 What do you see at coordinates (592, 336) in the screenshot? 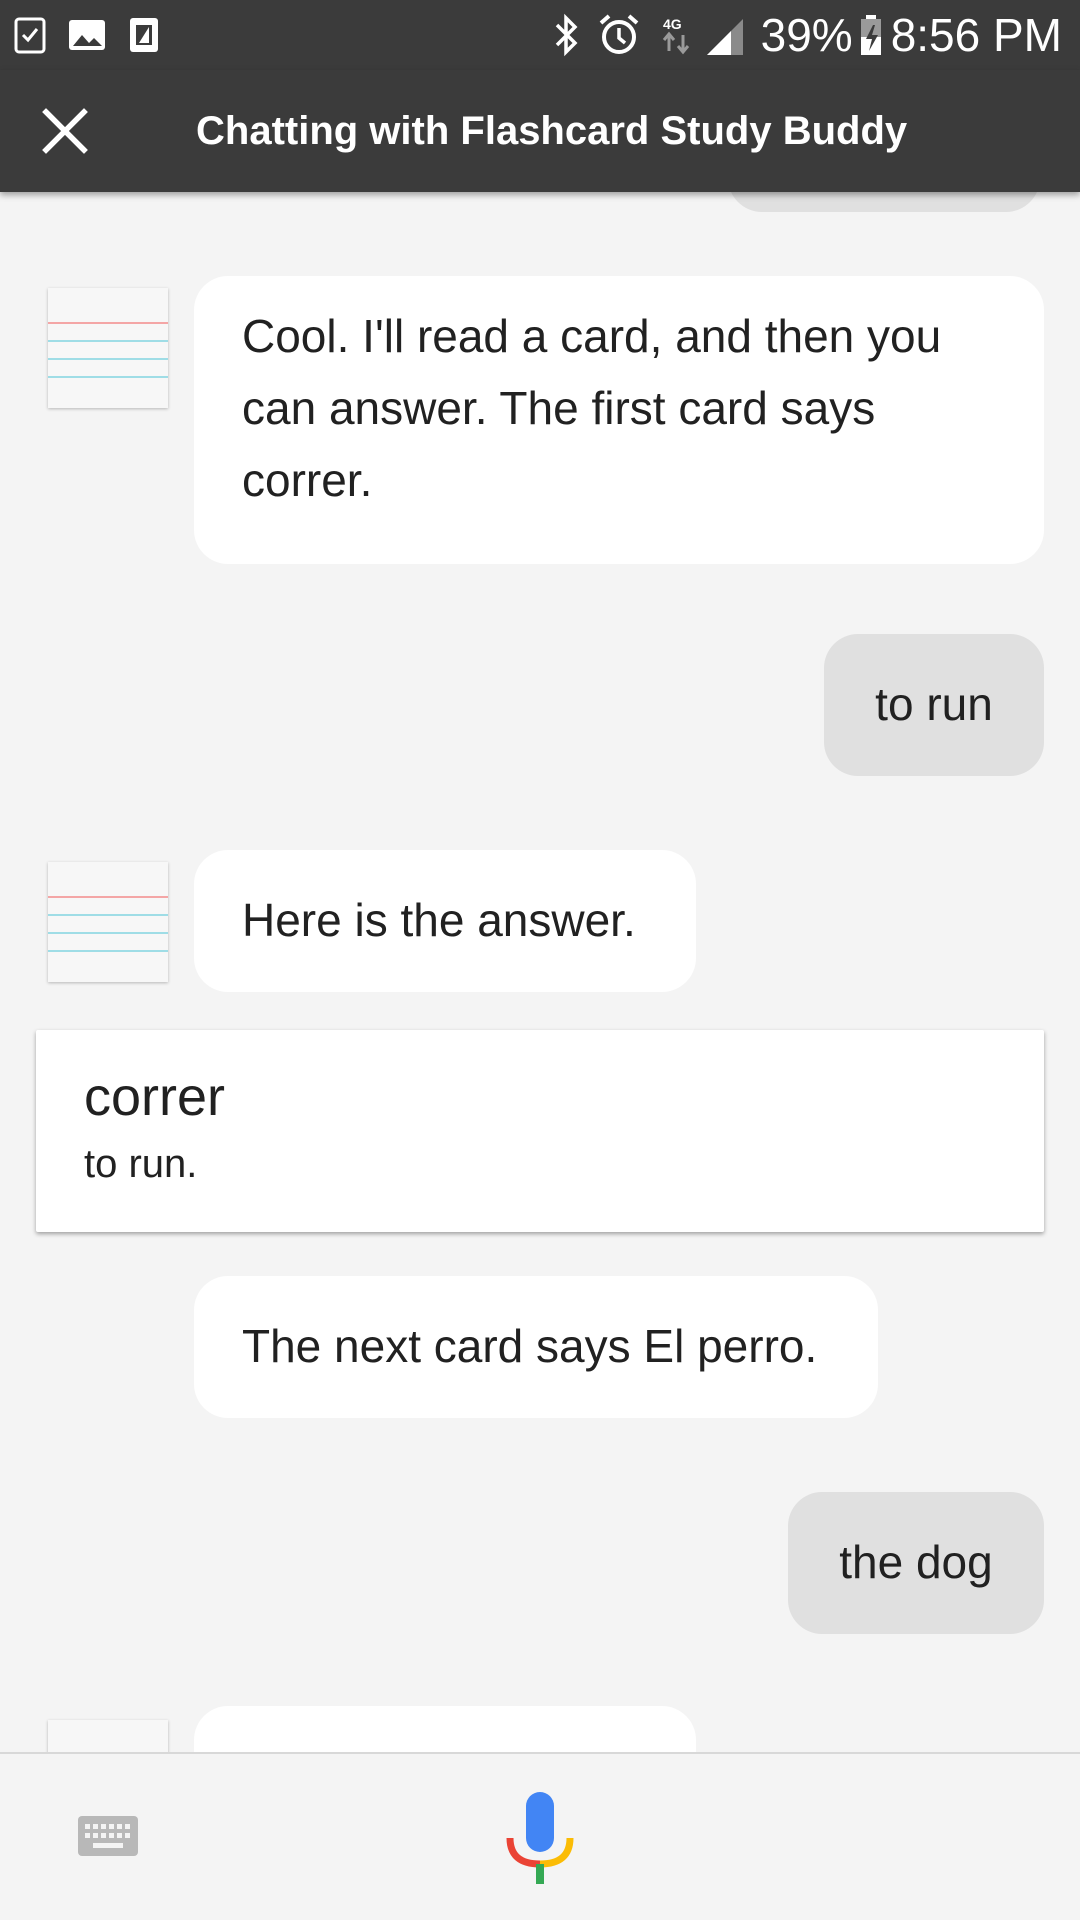
I see `bot-message-line: Cool. I'll read a card, and then you` at bounding box center [592, 336].